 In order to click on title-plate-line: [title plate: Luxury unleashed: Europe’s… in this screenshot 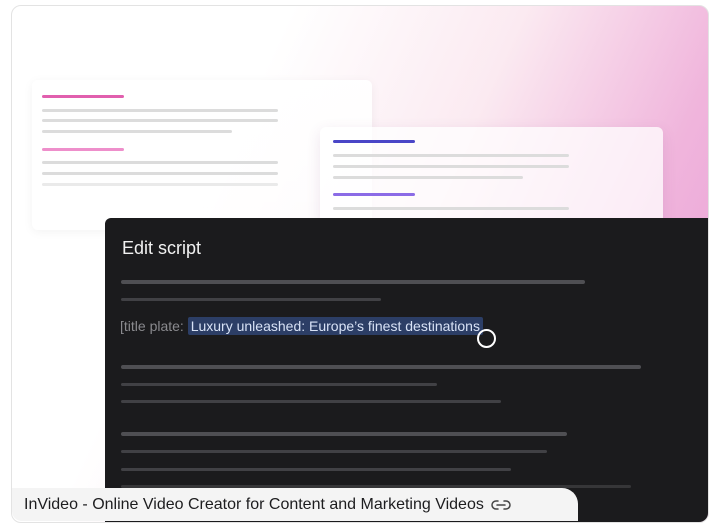, I will do `click(301, 326)`.